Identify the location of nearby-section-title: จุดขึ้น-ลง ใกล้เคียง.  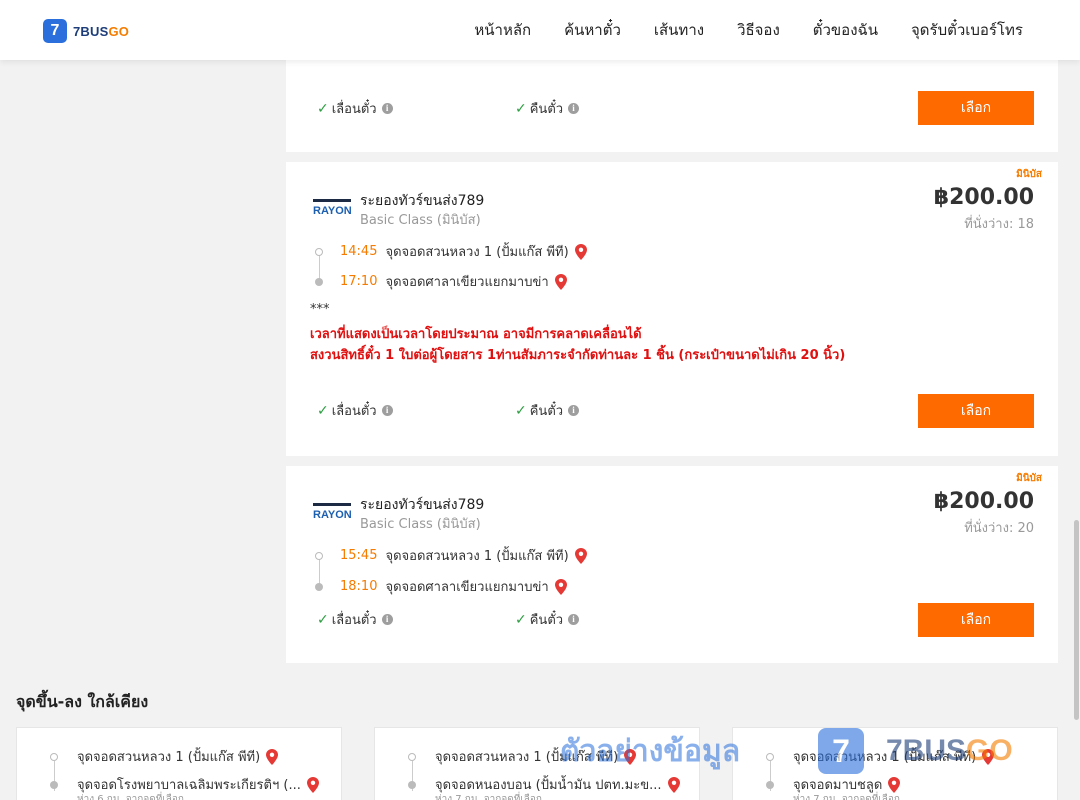
(82, 701).